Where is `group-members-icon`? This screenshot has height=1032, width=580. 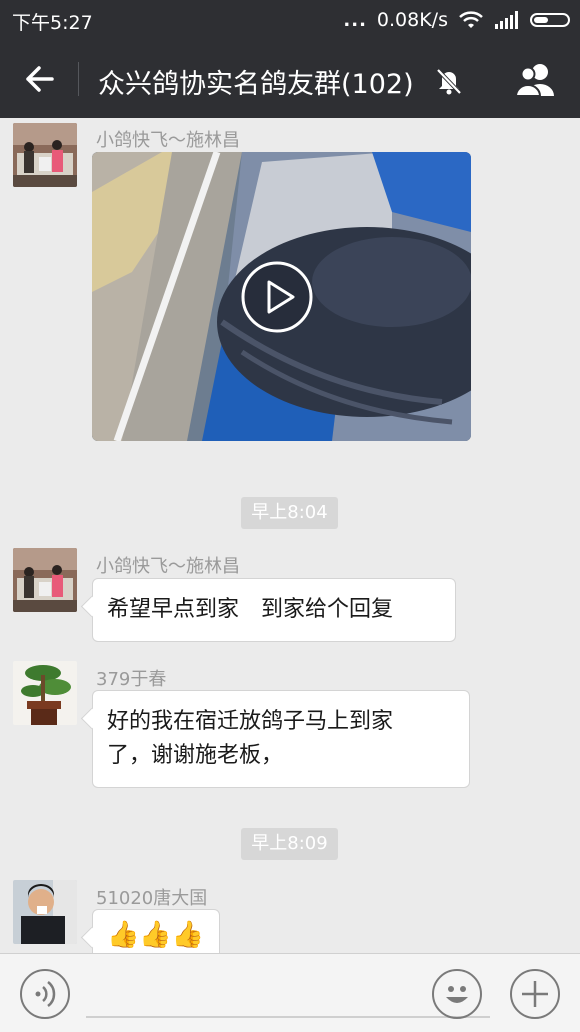 group-members-icon is located at coordinates (536, 80).